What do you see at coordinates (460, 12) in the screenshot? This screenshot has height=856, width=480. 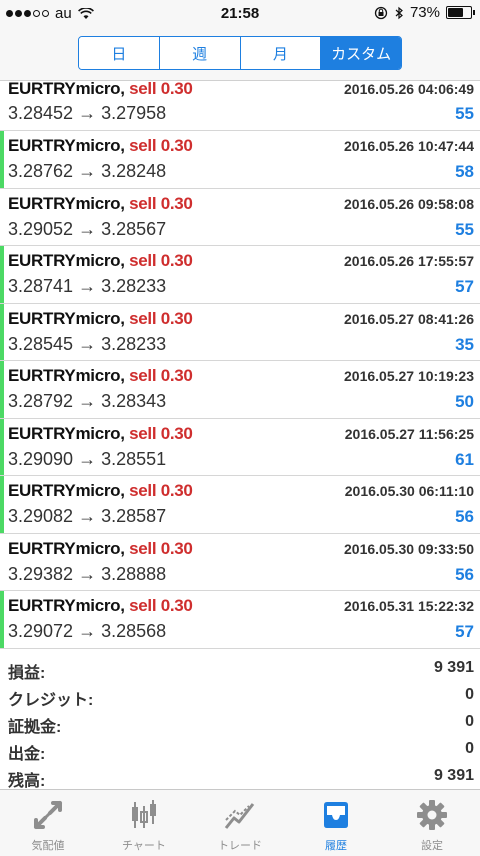 I see `battery-icon` at bounding box center [460, 12].